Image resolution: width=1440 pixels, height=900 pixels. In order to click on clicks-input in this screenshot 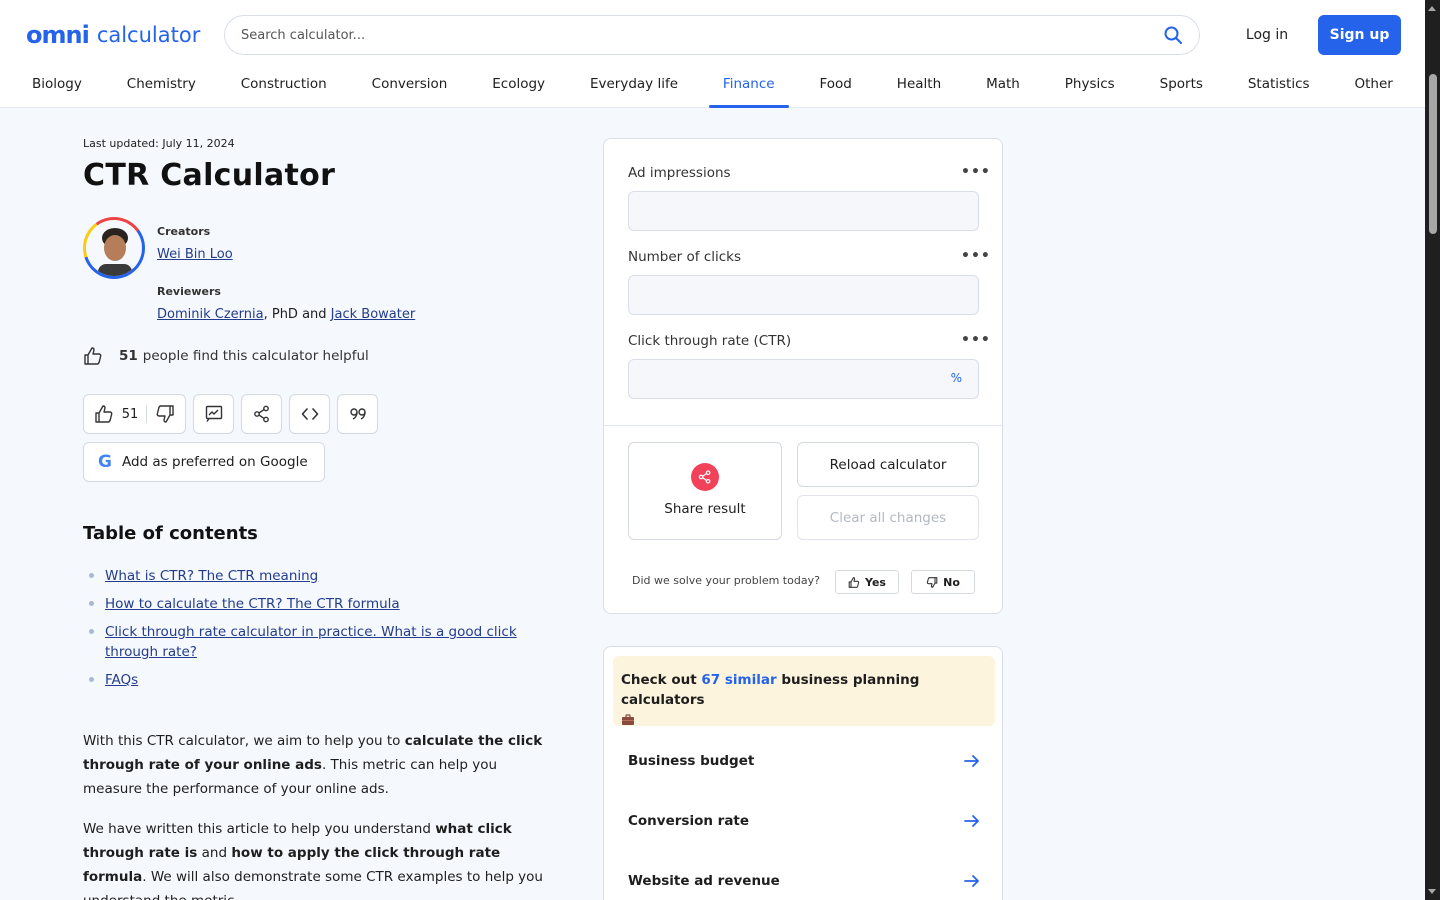, I will do `click(803, 295)`.